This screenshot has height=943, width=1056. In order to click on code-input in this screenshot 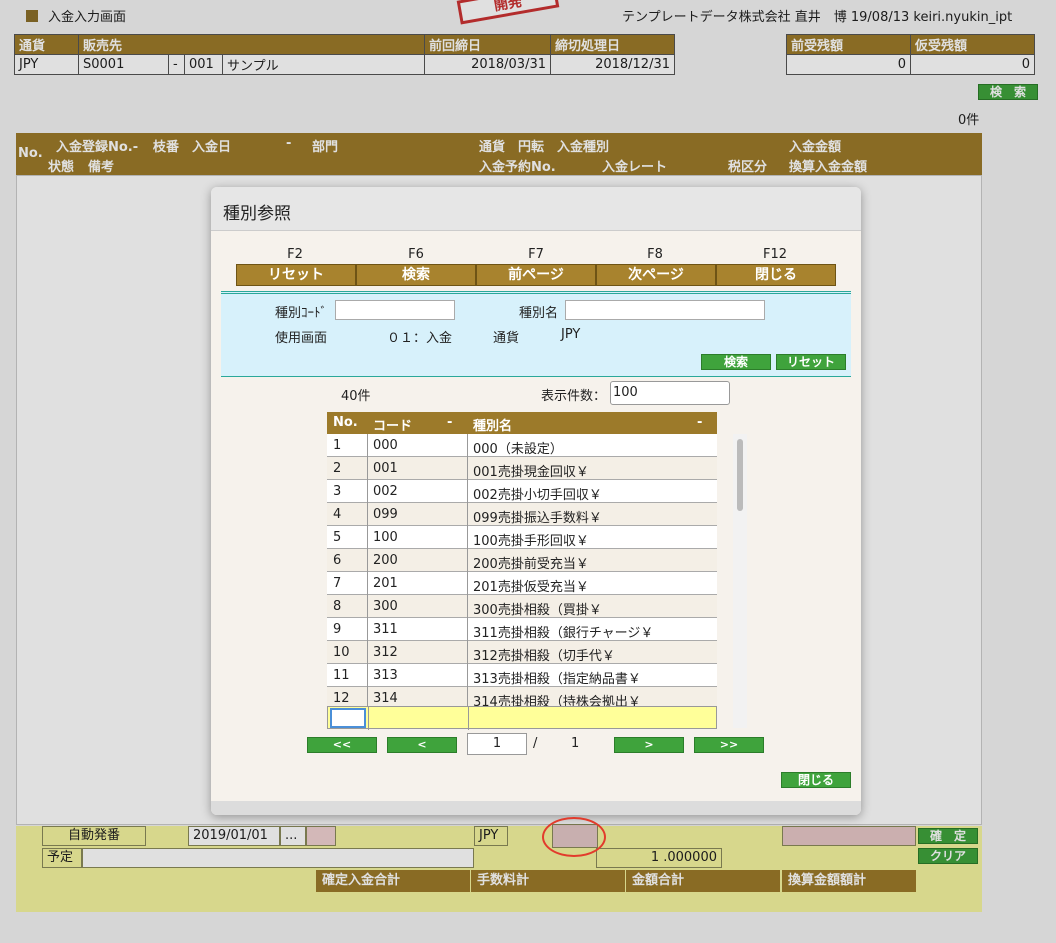, I will do `click(395, 310)`.